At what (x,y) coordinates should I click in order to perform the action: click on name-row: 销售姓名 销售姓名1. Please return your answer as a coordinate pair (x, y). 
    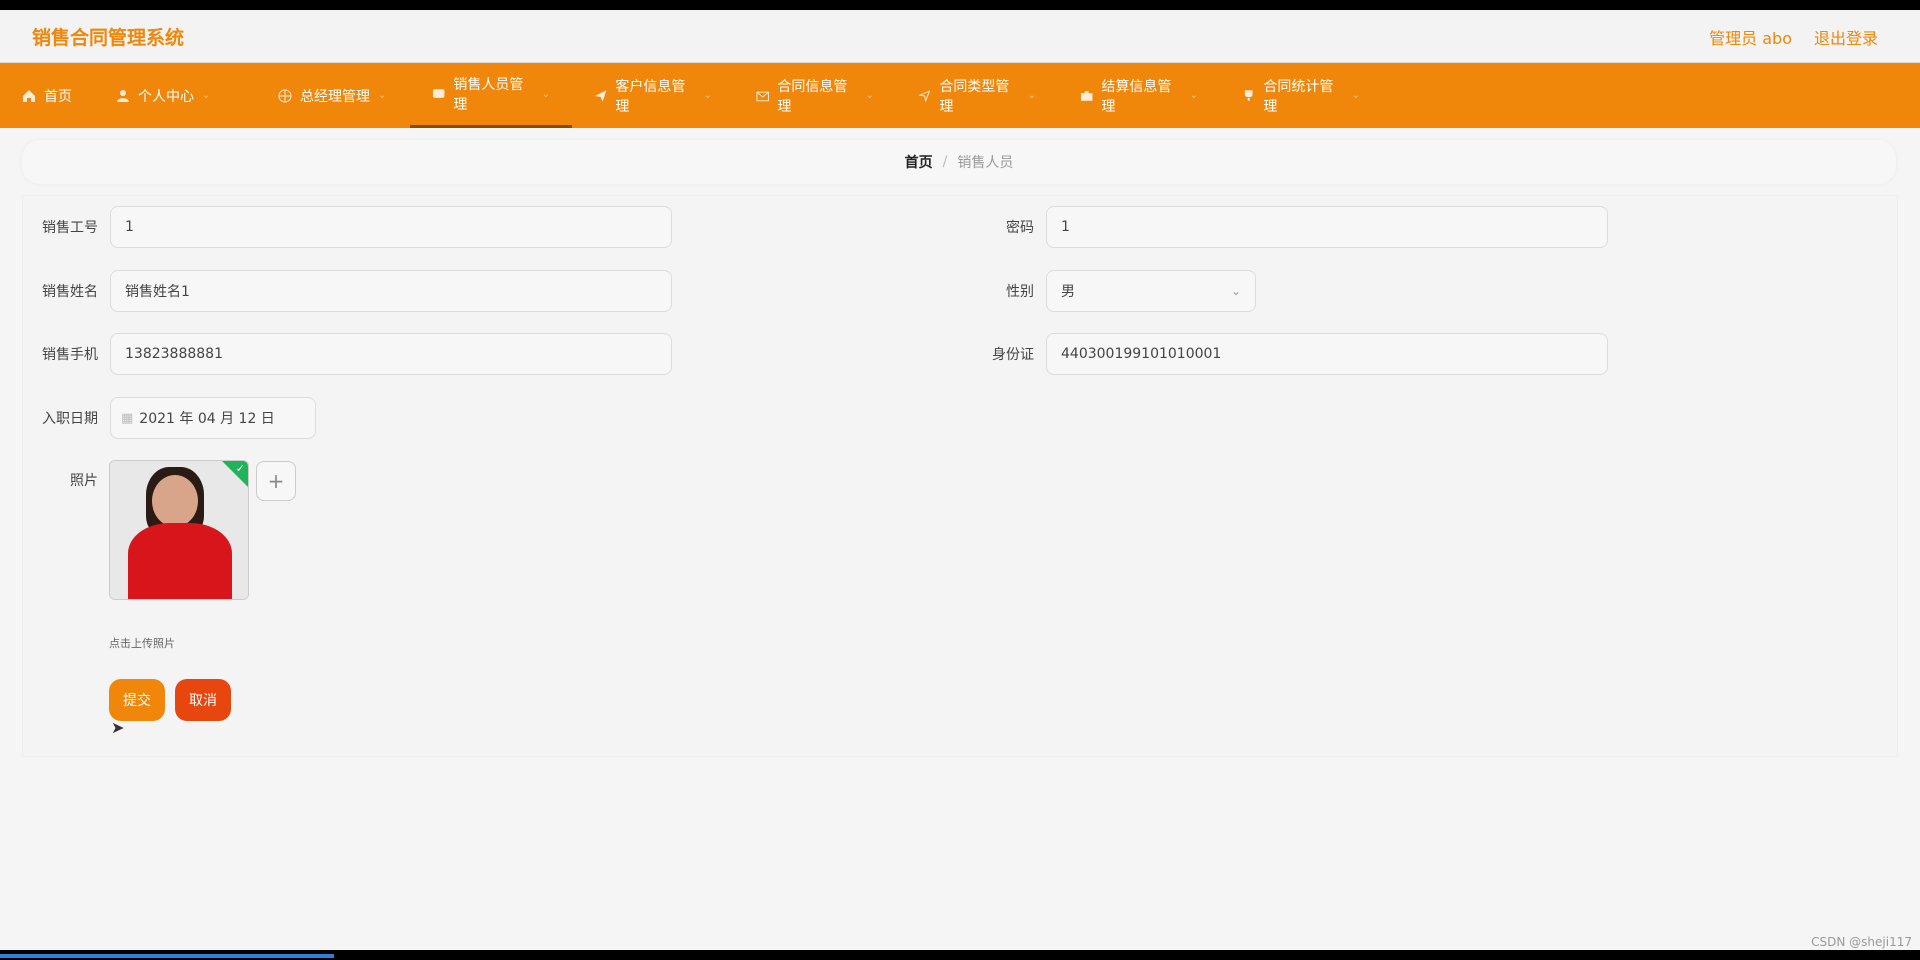
    Looking at the image, I should click on (347, 291).